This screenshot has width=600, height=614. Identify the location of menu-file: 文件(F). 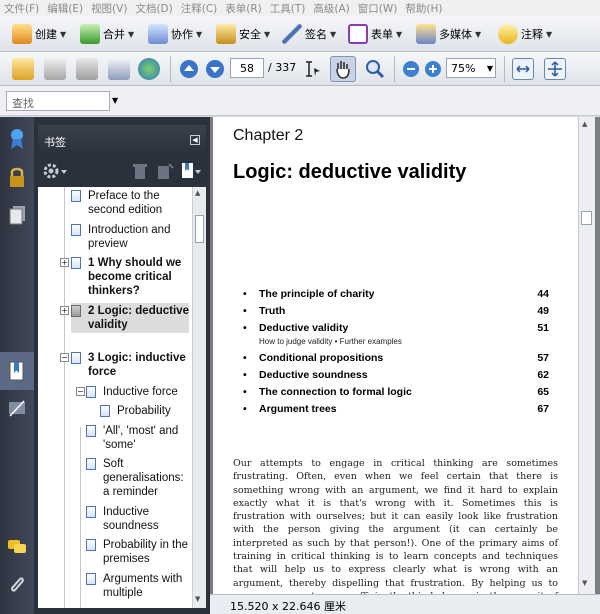
(21, 8).